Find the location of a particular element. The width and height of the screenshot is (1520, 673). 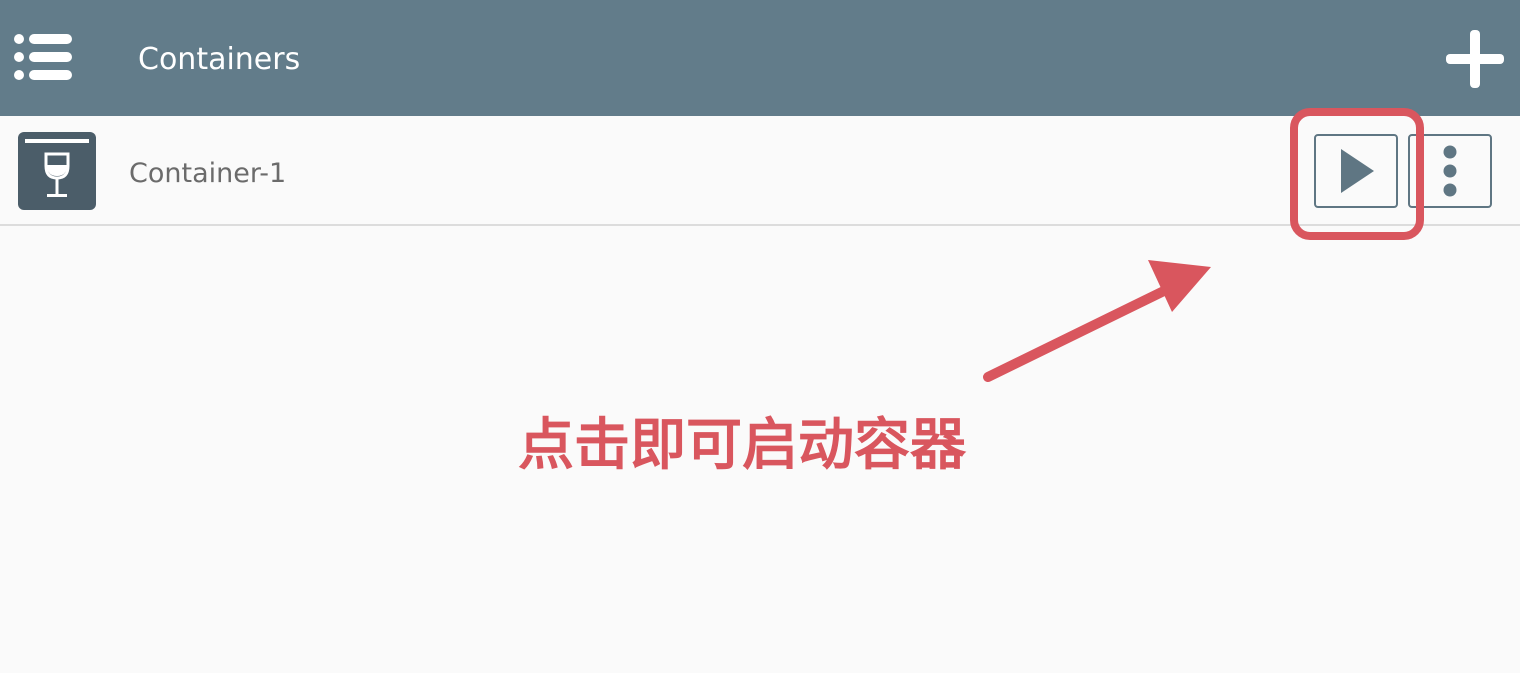

menu-button is located at coordinates (43, 57).